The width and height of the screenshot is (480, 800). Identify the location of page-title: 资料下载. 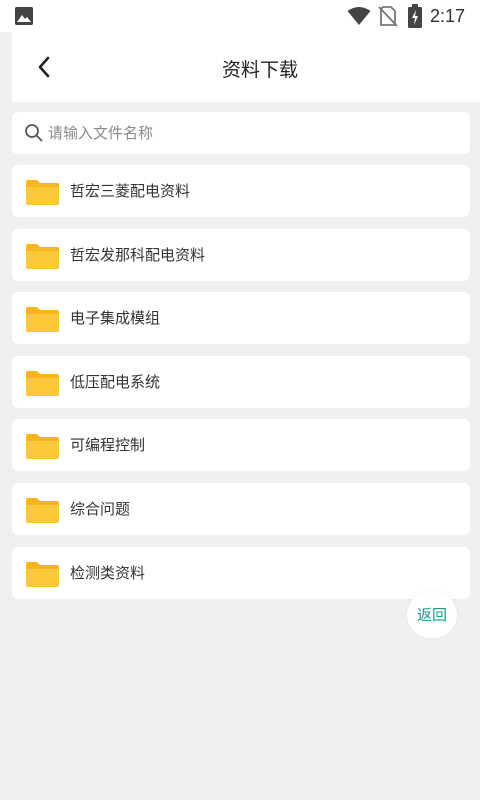
(259, 70).